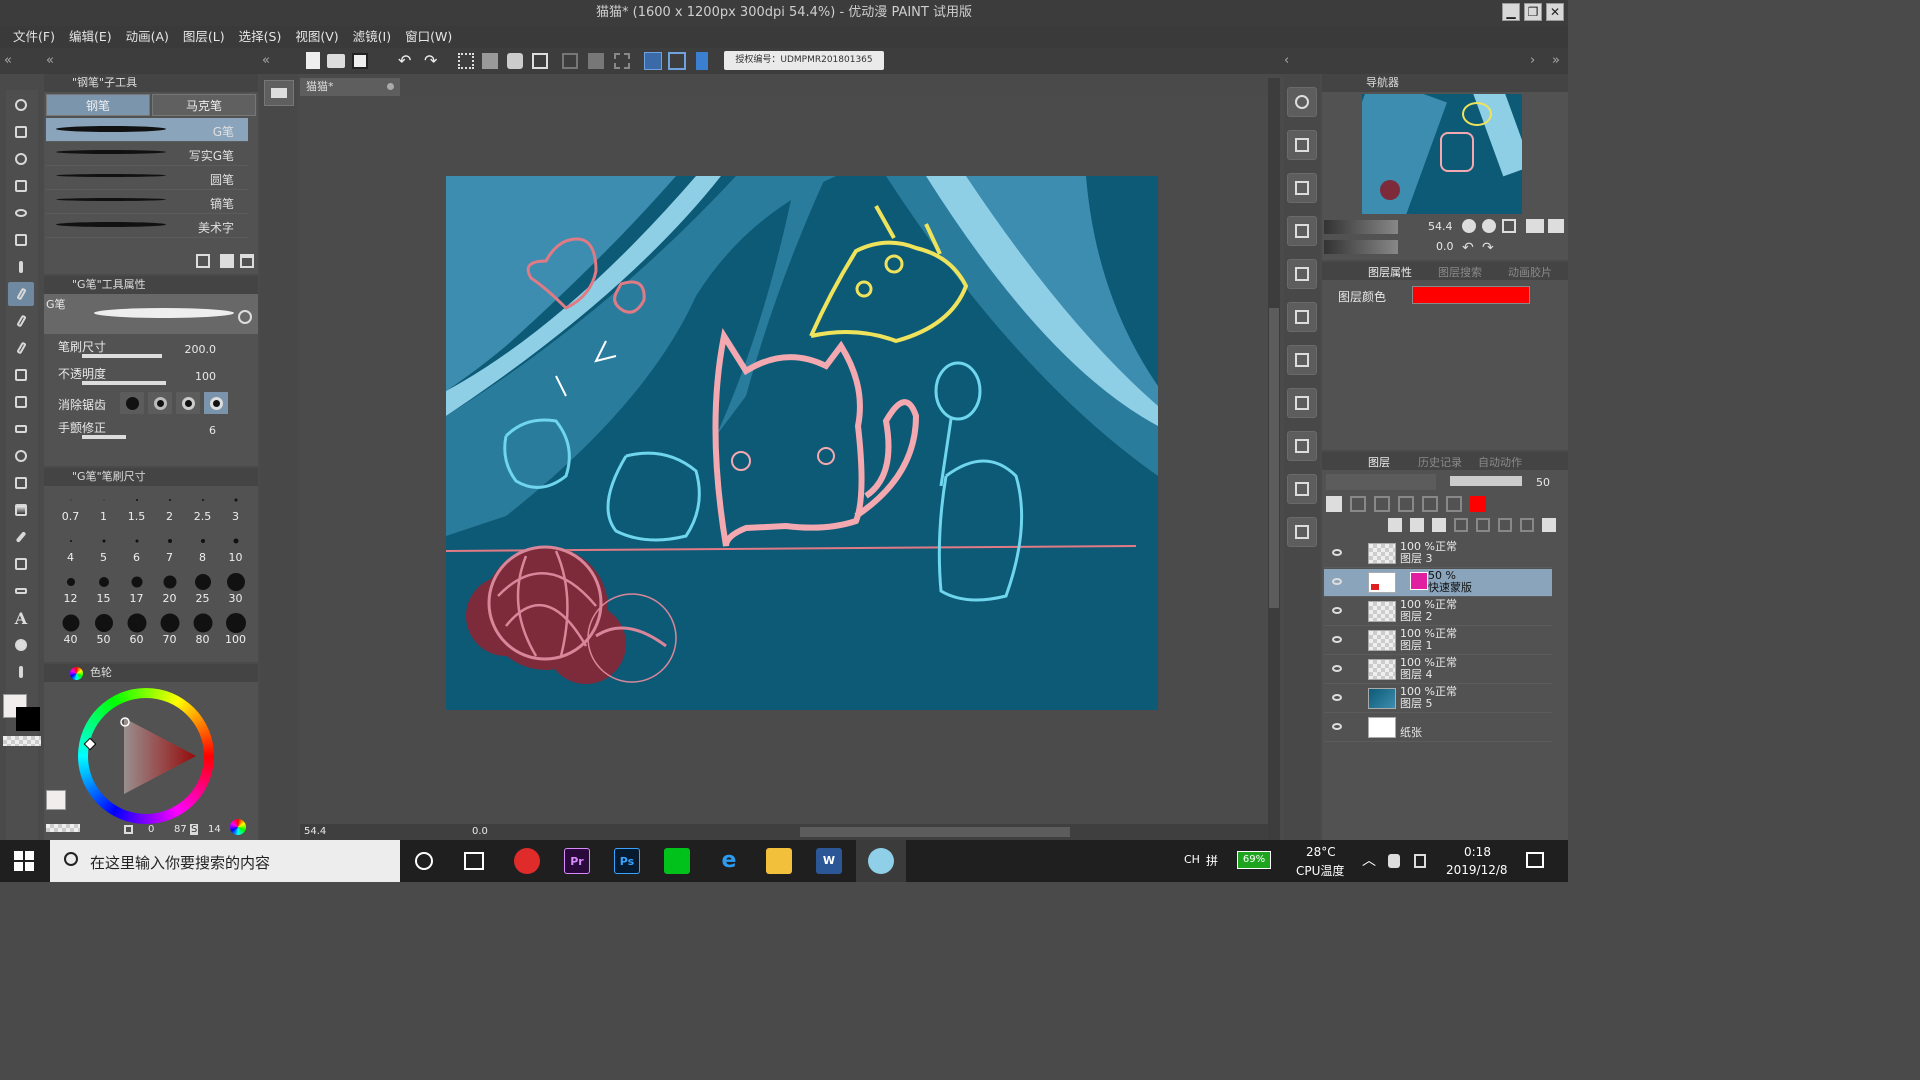  What do you see at coordinates (1302, 360) in the screenshot?
I see `material-effect-icon` at bounding box center [1302, 360].